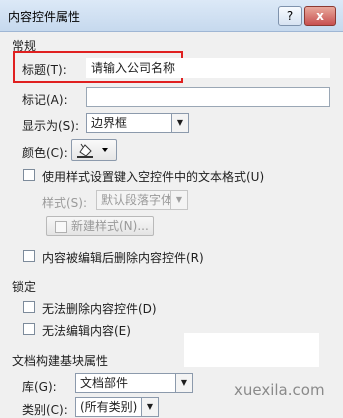 Image resolution: width=343 pixels, height=418 pixels. Describe the element at coordinates (134, 383) in the screenshot. I see `gallery-combo: 文档部件 ▼` at that location.